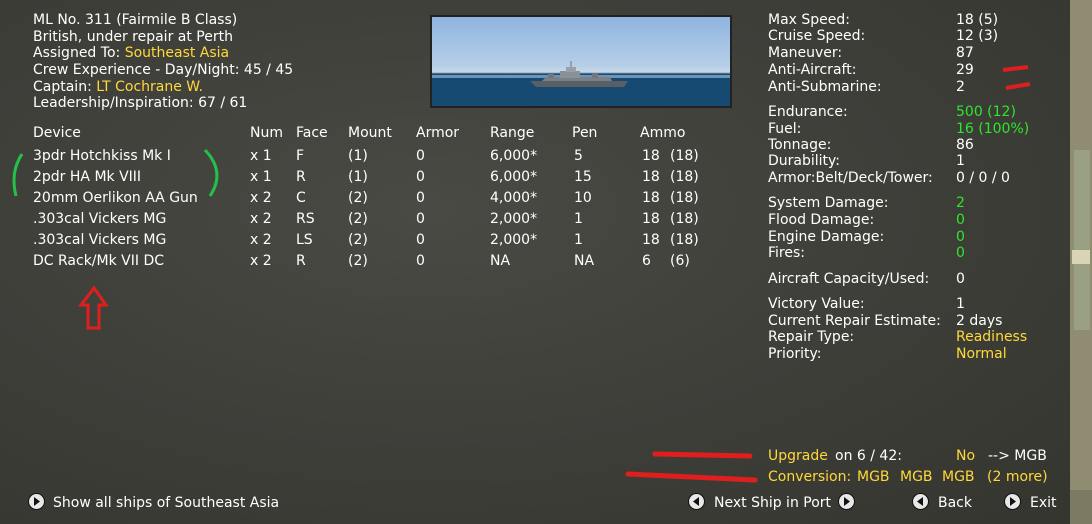 Image resolution: width=1092 pixels, height=524 pixels. Describe the element at coordinates (691, 477) in the screenshot. I see `red-underline-conversion-icon` at that location.